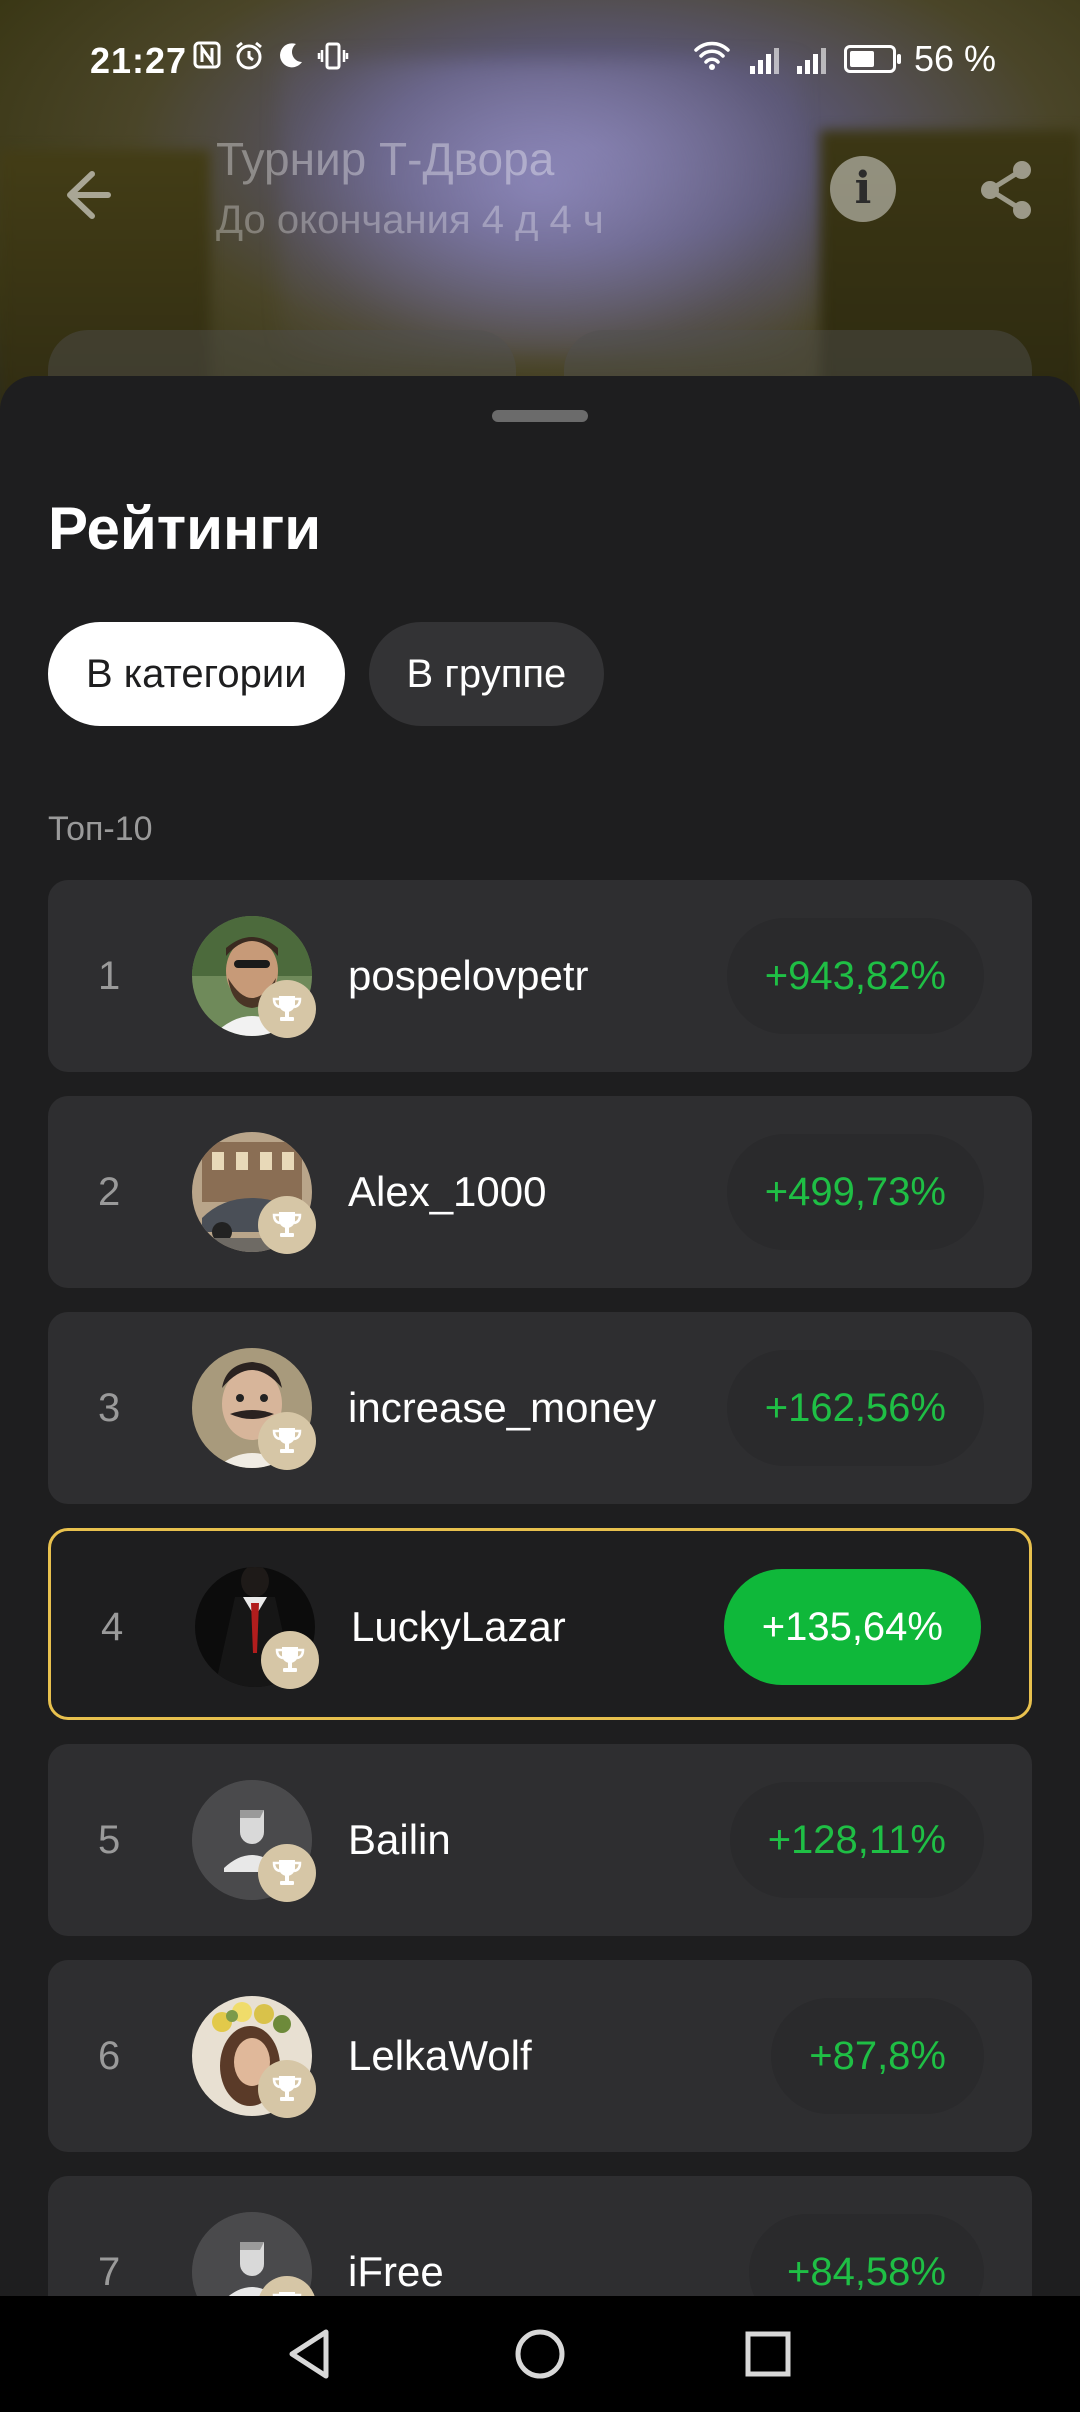  Describe the element at coordinates (87, 195) in the screenshot. I see `back-arrow-icon` at that location.